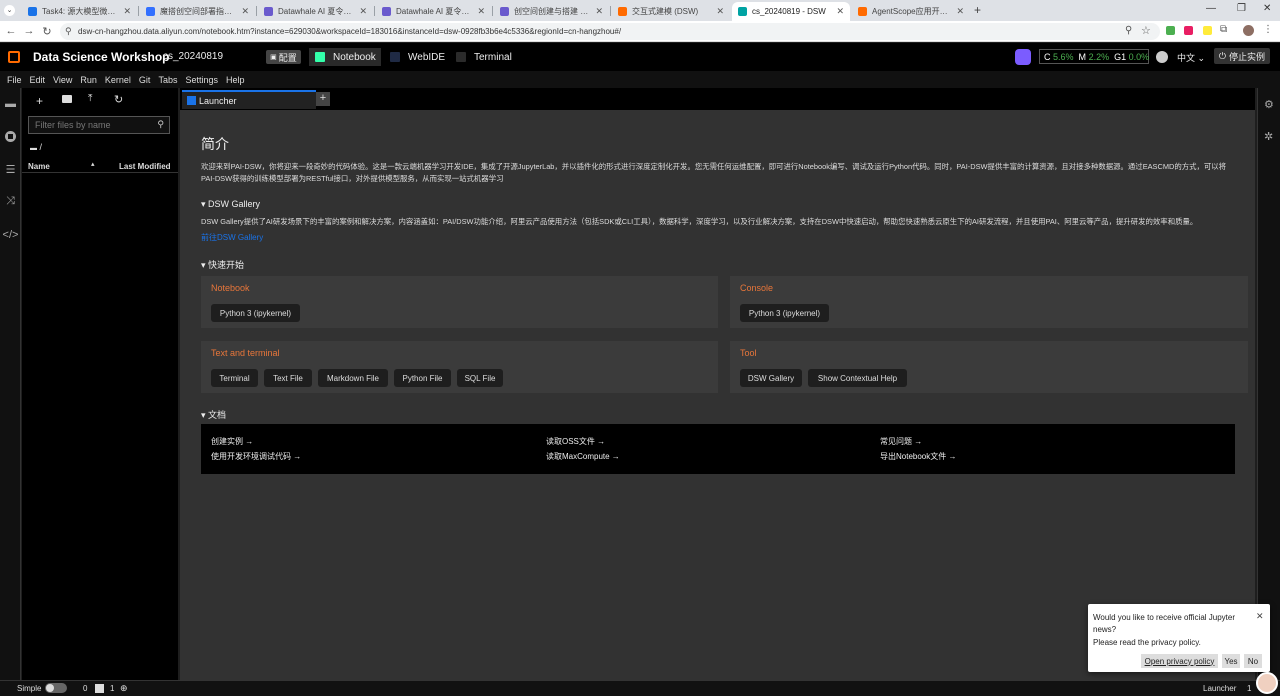  What do you see at coordinates (1128, 30) in the screenshot?
I see `zoom-icon: ⚲` at bounding box center [1128, 30].